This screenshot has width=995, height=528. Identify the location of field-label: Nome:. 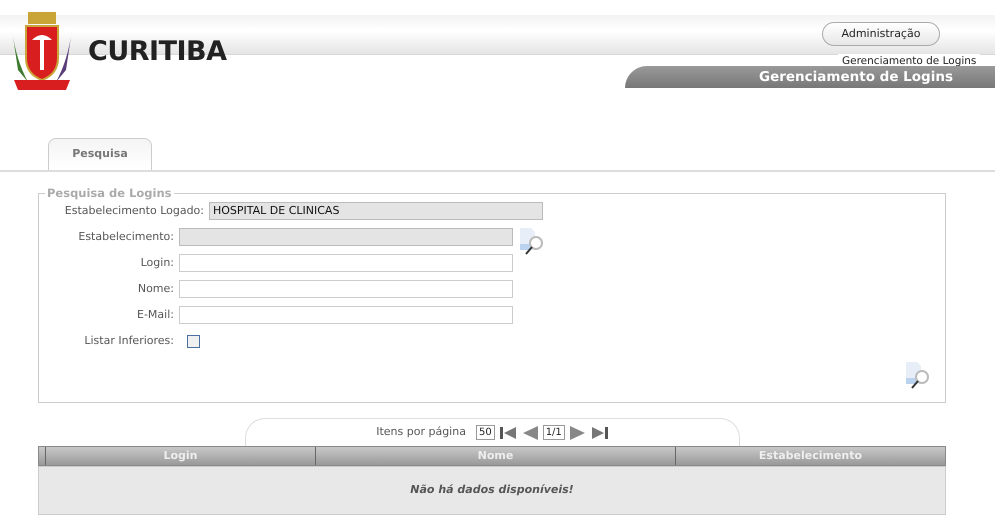
(155, 288).